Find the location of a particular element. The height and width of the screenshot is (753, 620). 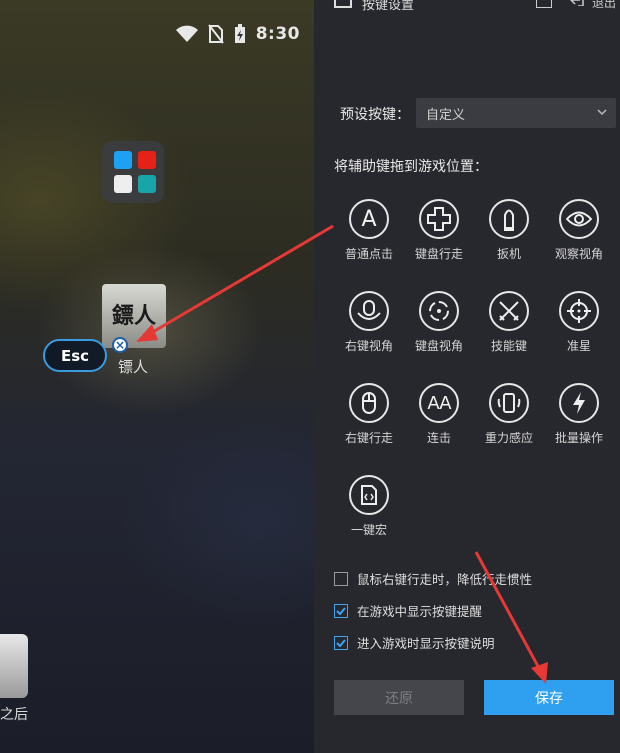

preset-dropdown: 自定义 is located at coordinates (516, 113).